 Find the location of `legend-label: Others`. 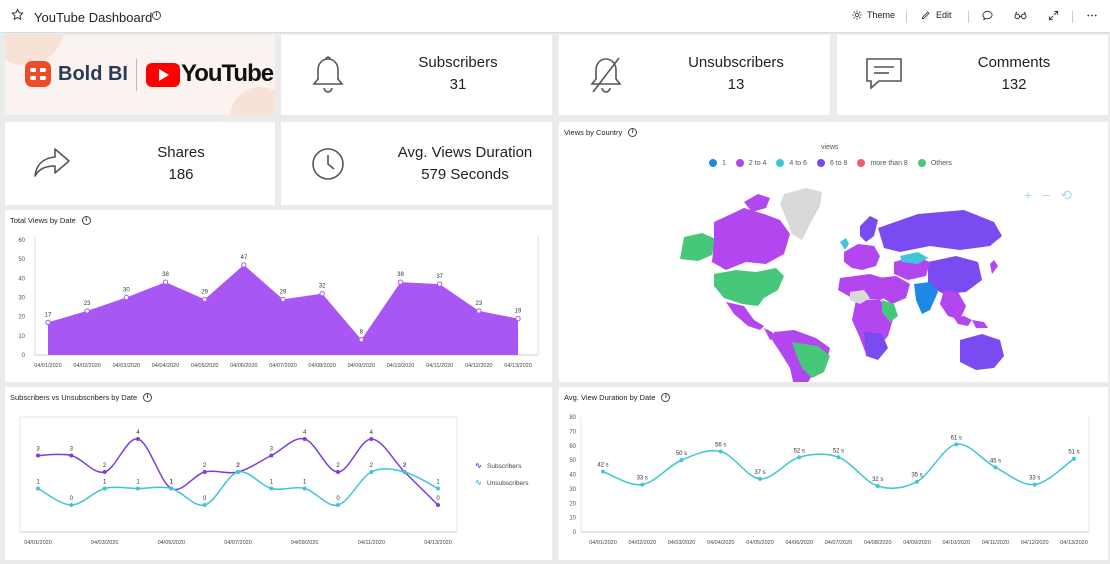

legend-label: Others is located at coordinates (941, 163).